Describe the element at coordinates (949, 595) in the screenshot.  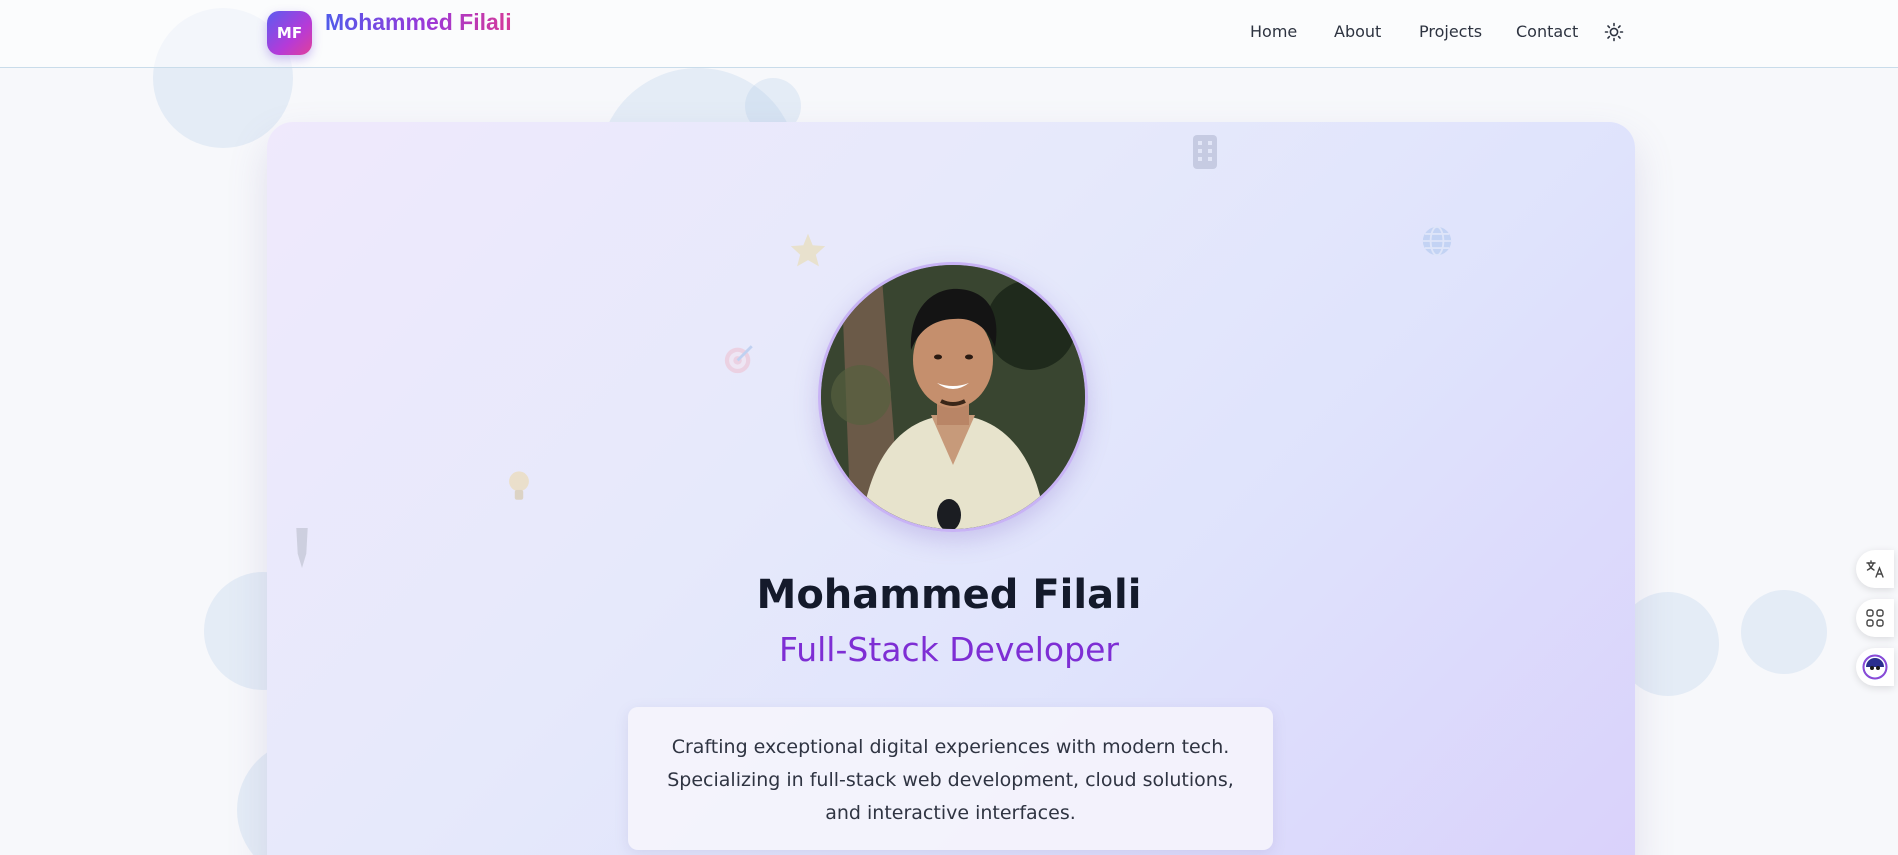
I see `hero-name: Mohammed Filali` at that location.